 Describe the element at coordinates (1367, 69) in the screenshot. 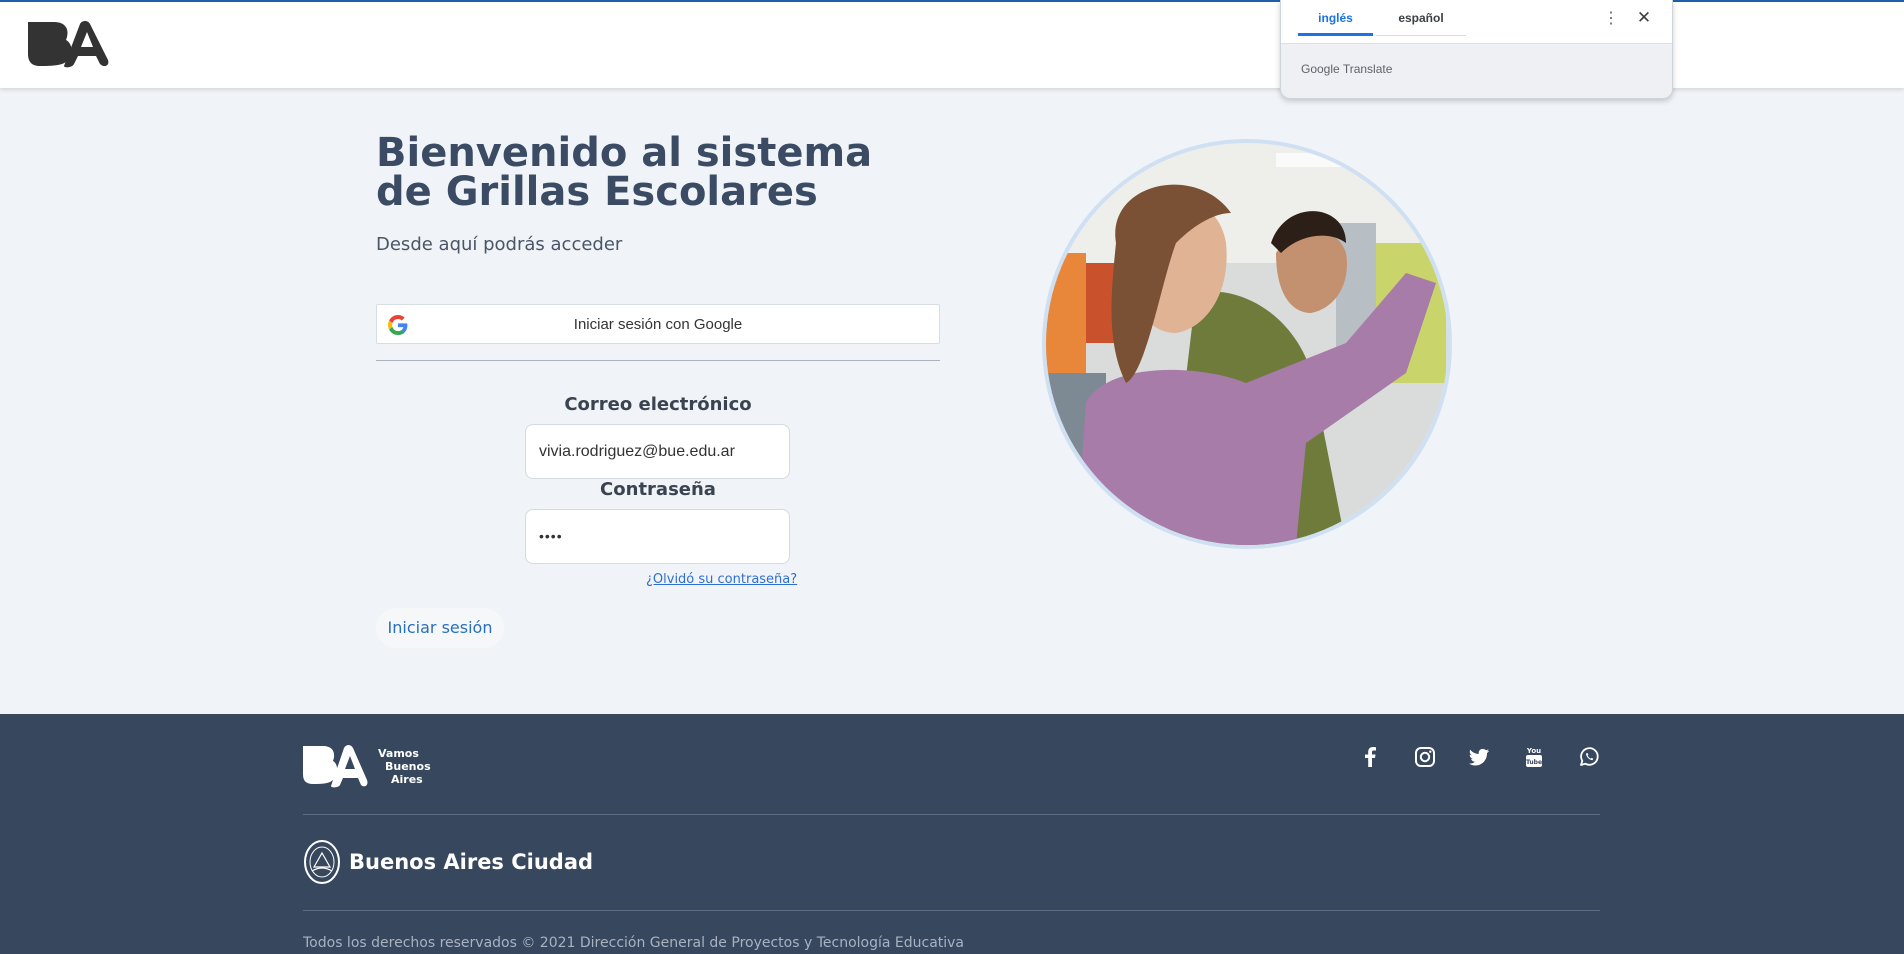

I see `brand-translate: Translate` at that location.